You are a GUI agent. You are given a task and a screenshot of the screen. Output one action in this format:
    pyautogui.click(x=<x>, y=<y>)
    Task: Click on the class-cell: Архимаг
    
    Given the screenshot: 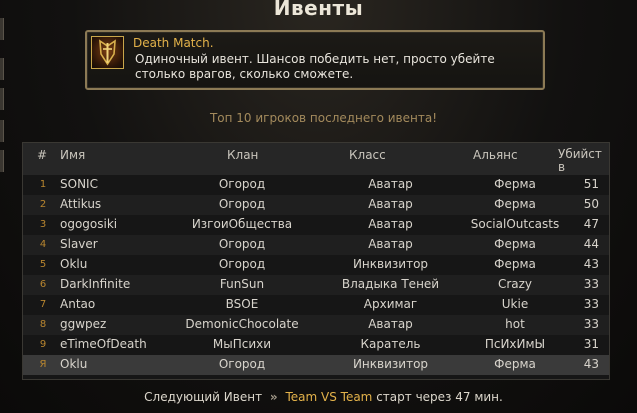 What is the action you would take?
    pyautogui.click(x=390, y=304)
    